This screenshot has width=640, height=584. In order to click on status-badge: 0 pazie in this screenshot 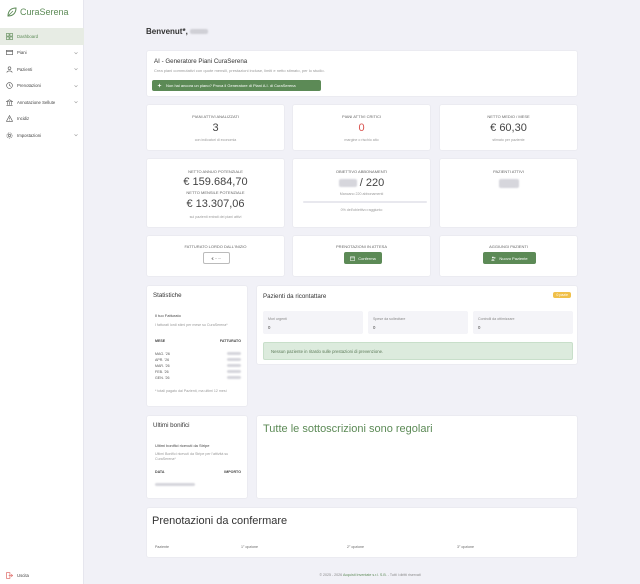, I will do `click(562, 295)`.